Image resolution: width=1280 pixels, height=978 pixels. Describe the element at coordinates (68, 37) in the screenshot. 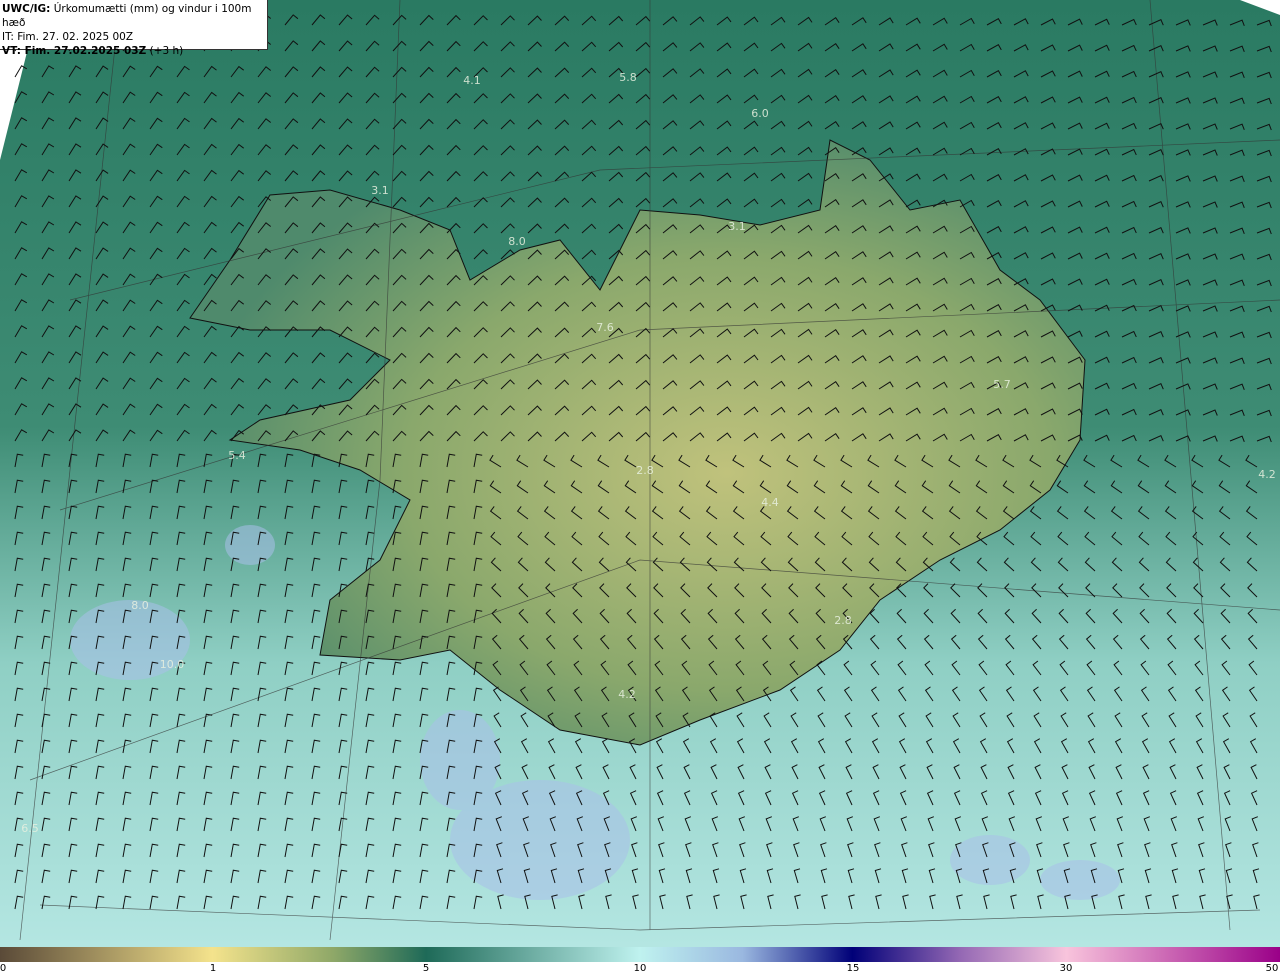

I see `init-time: IT: Fim. 27. 02. 2025 00Z` at that location.